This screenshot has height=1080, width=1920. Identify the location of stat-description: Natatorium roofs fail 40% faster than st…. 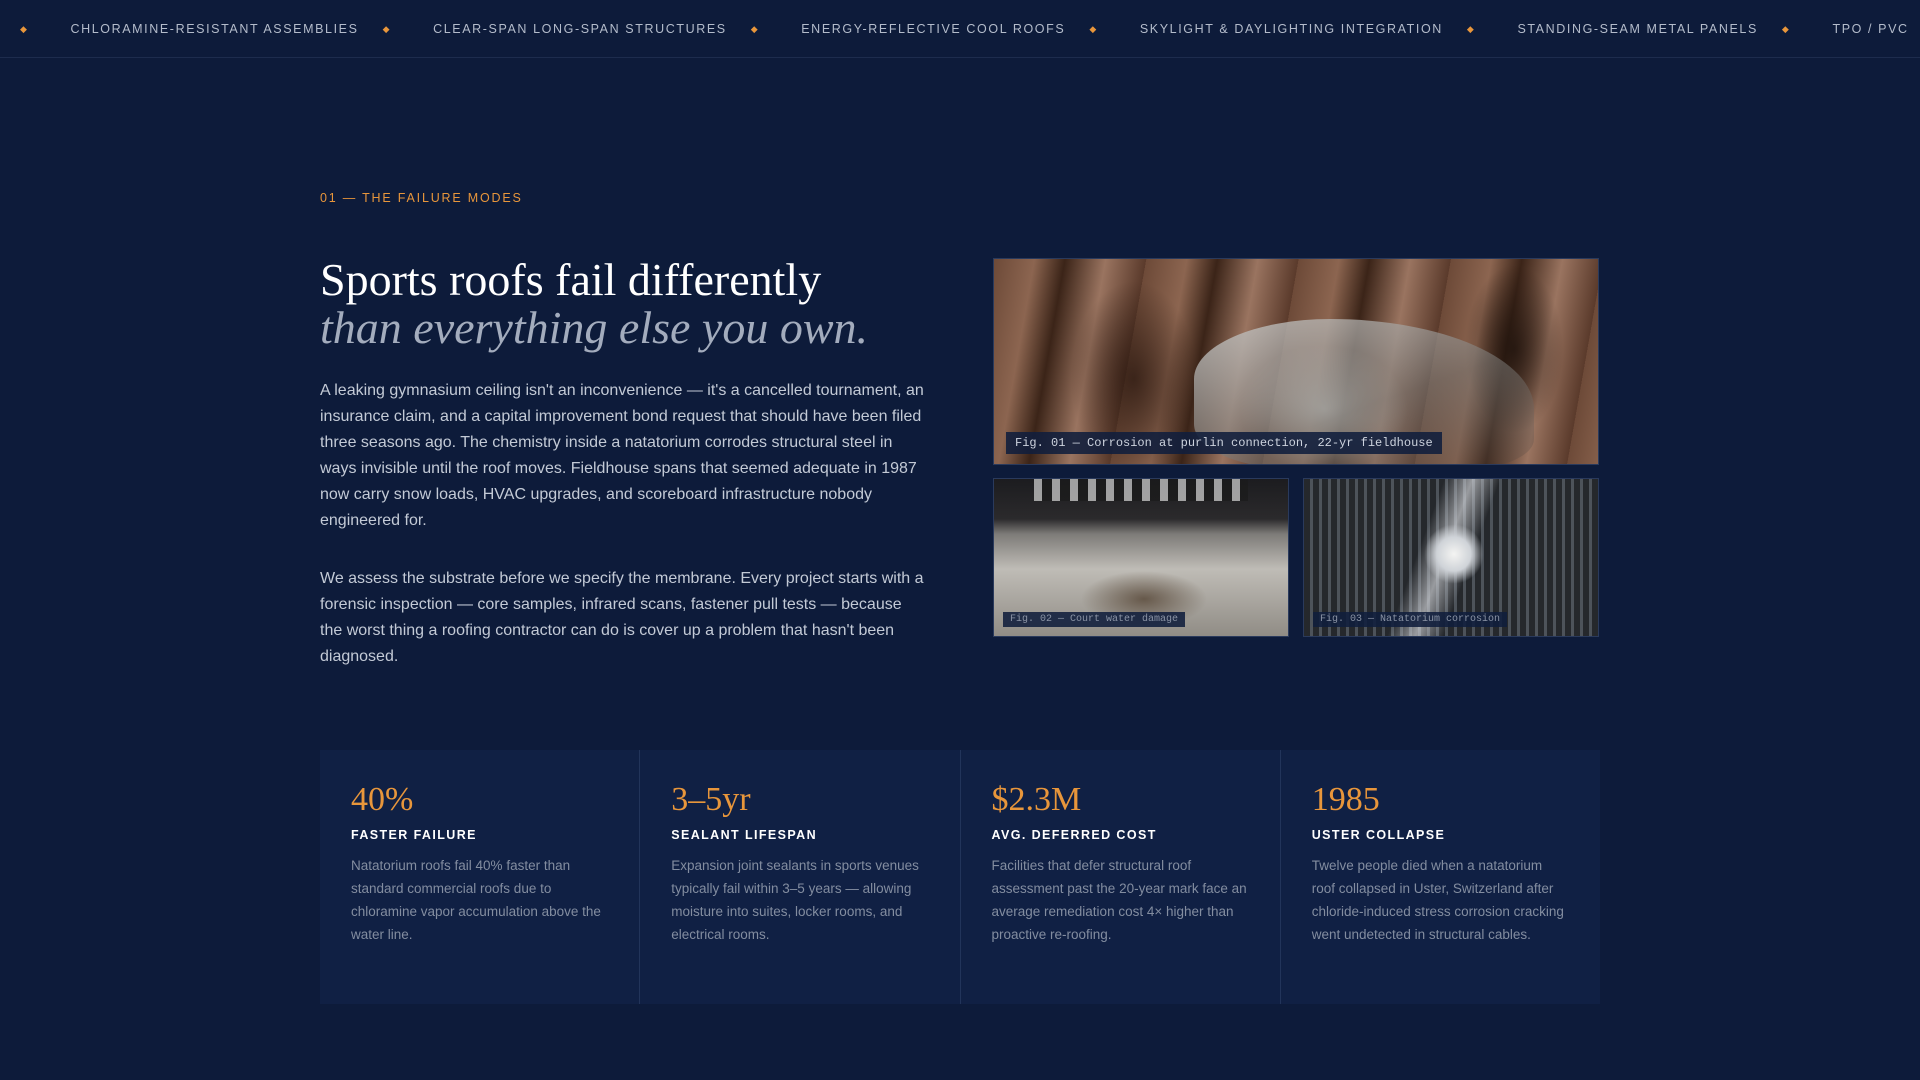
(476, 900).